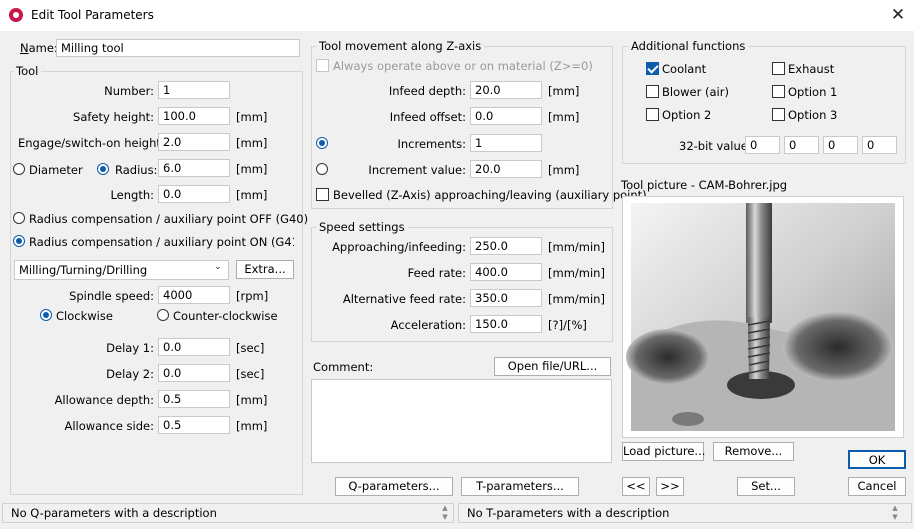  Describe the element at coordinates (877, 486) in the screenshot. I see `cancel-button: Cancel` at that location.